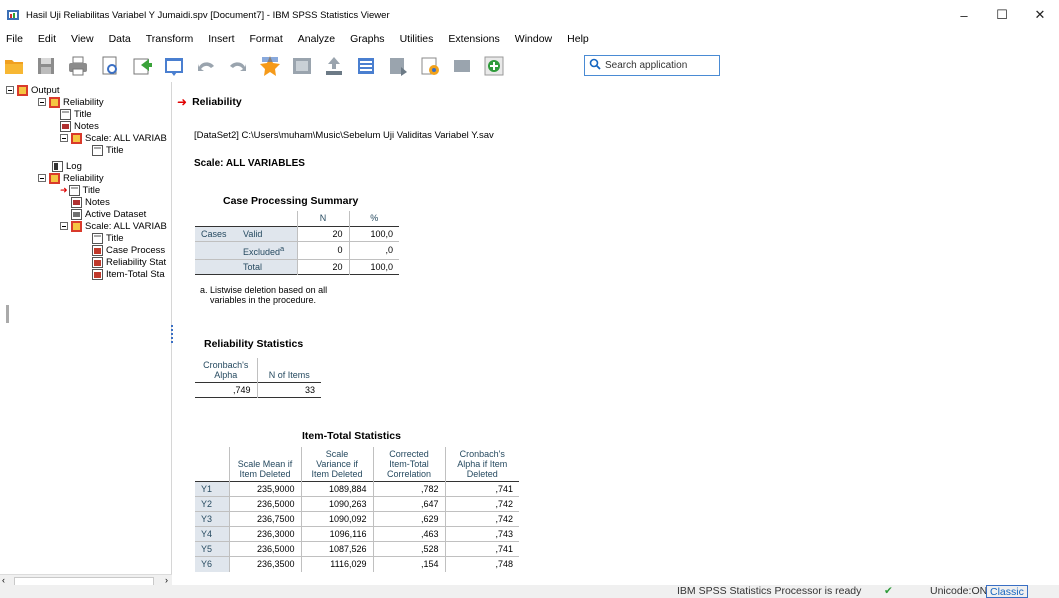 The width and height of the screenshot is (1059, 598). I want to click on valid-n: 20, so click(322, 233).